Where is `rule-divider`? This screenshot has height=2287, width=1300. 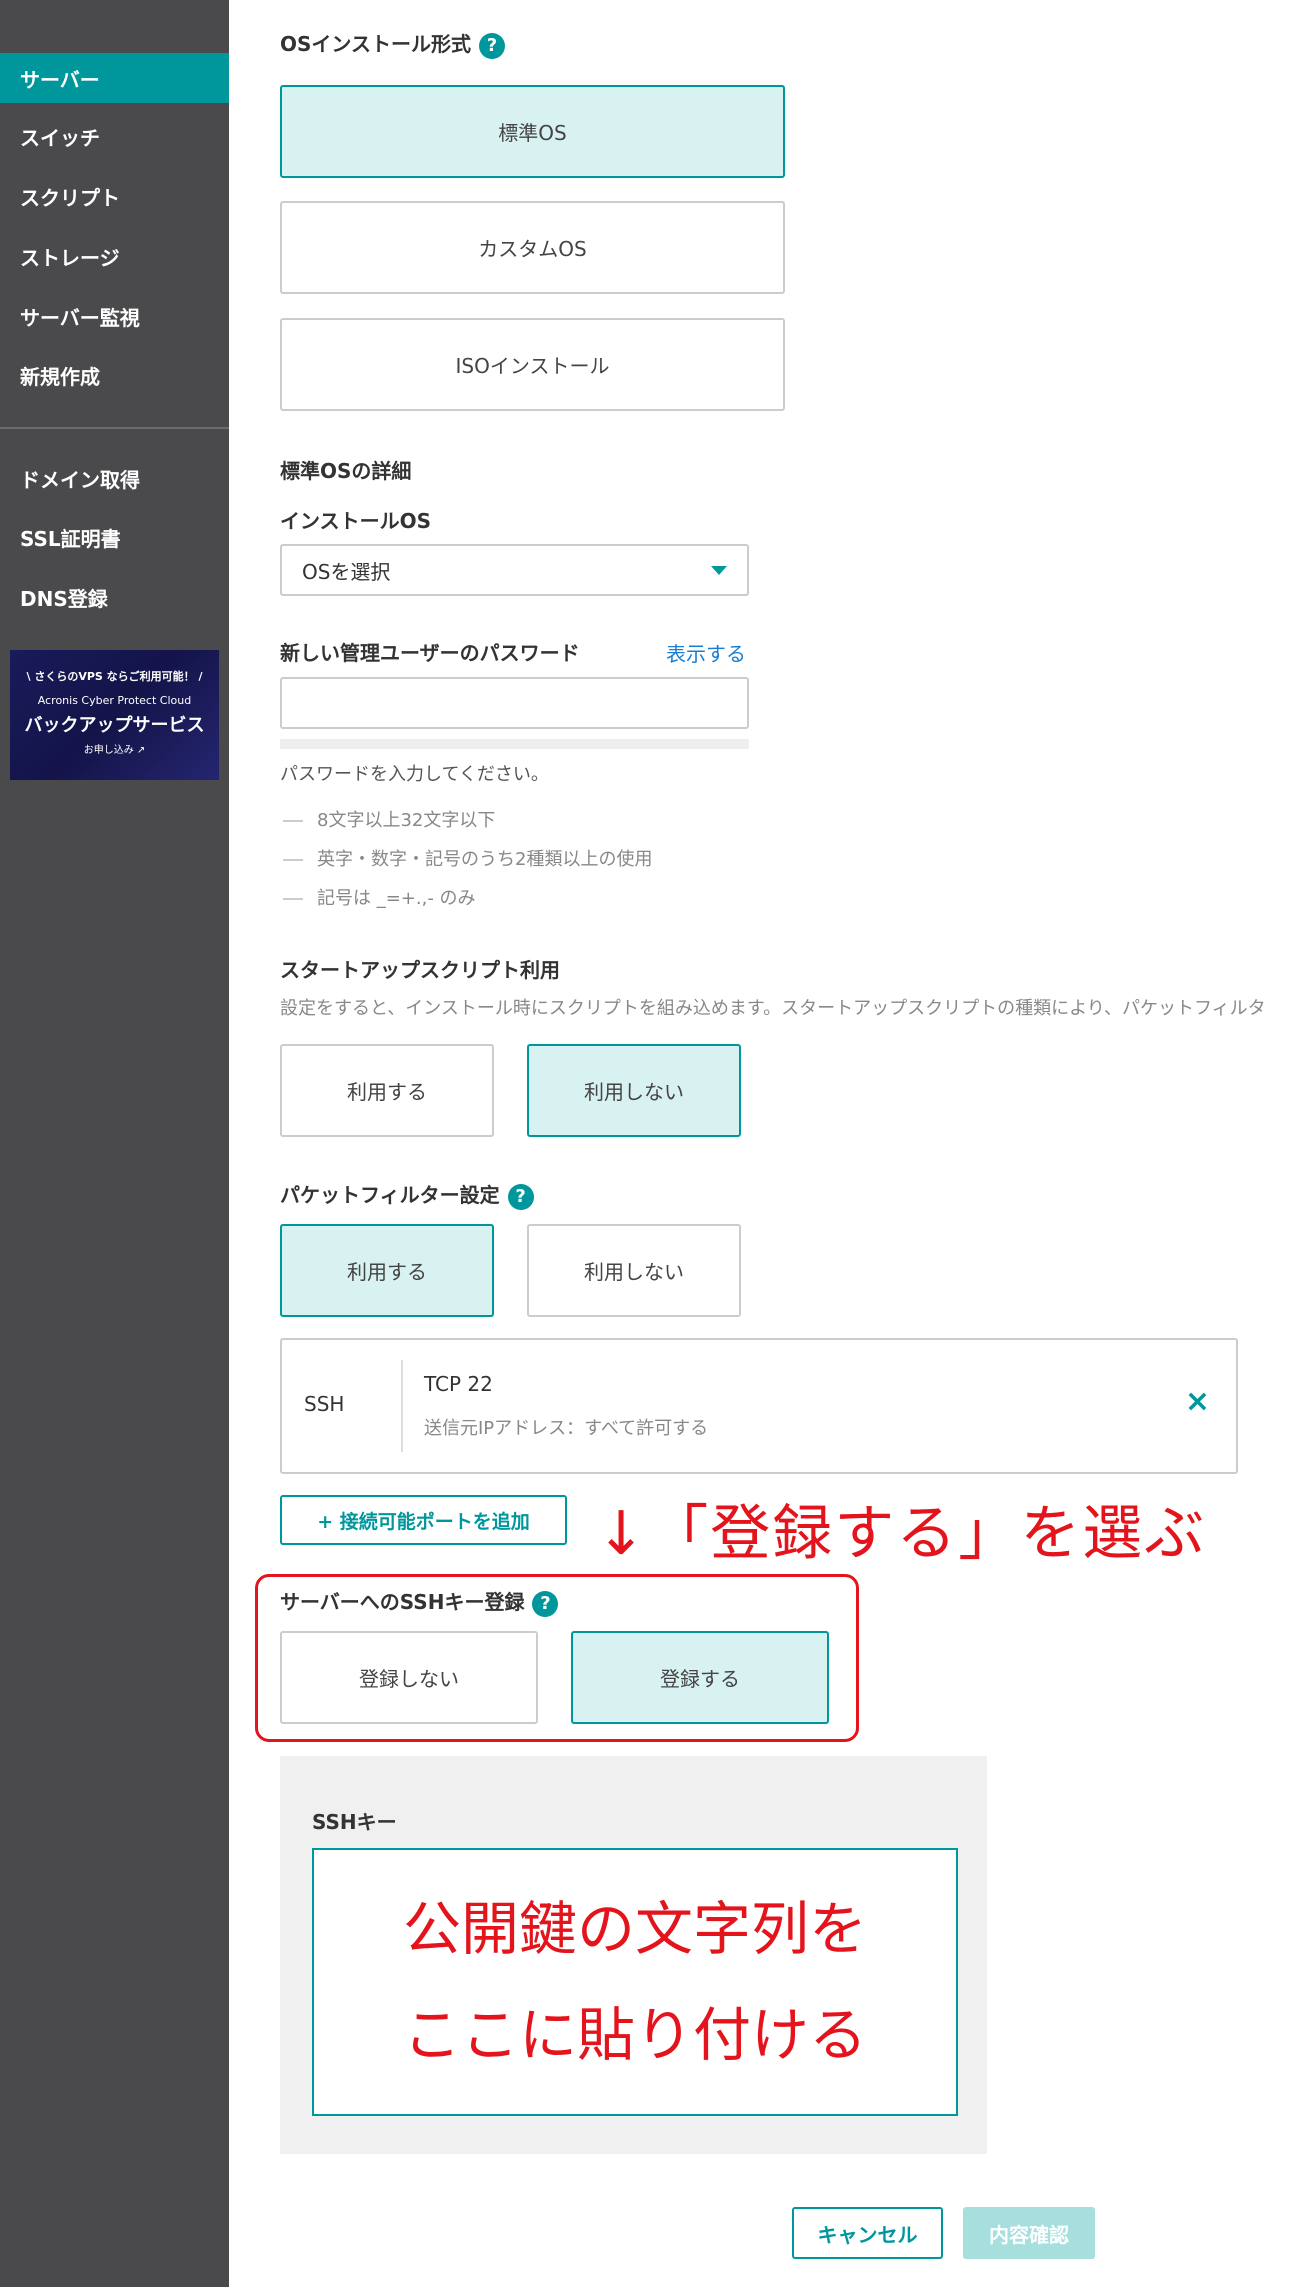 rule-divider is located at coordinates (402, 1406).